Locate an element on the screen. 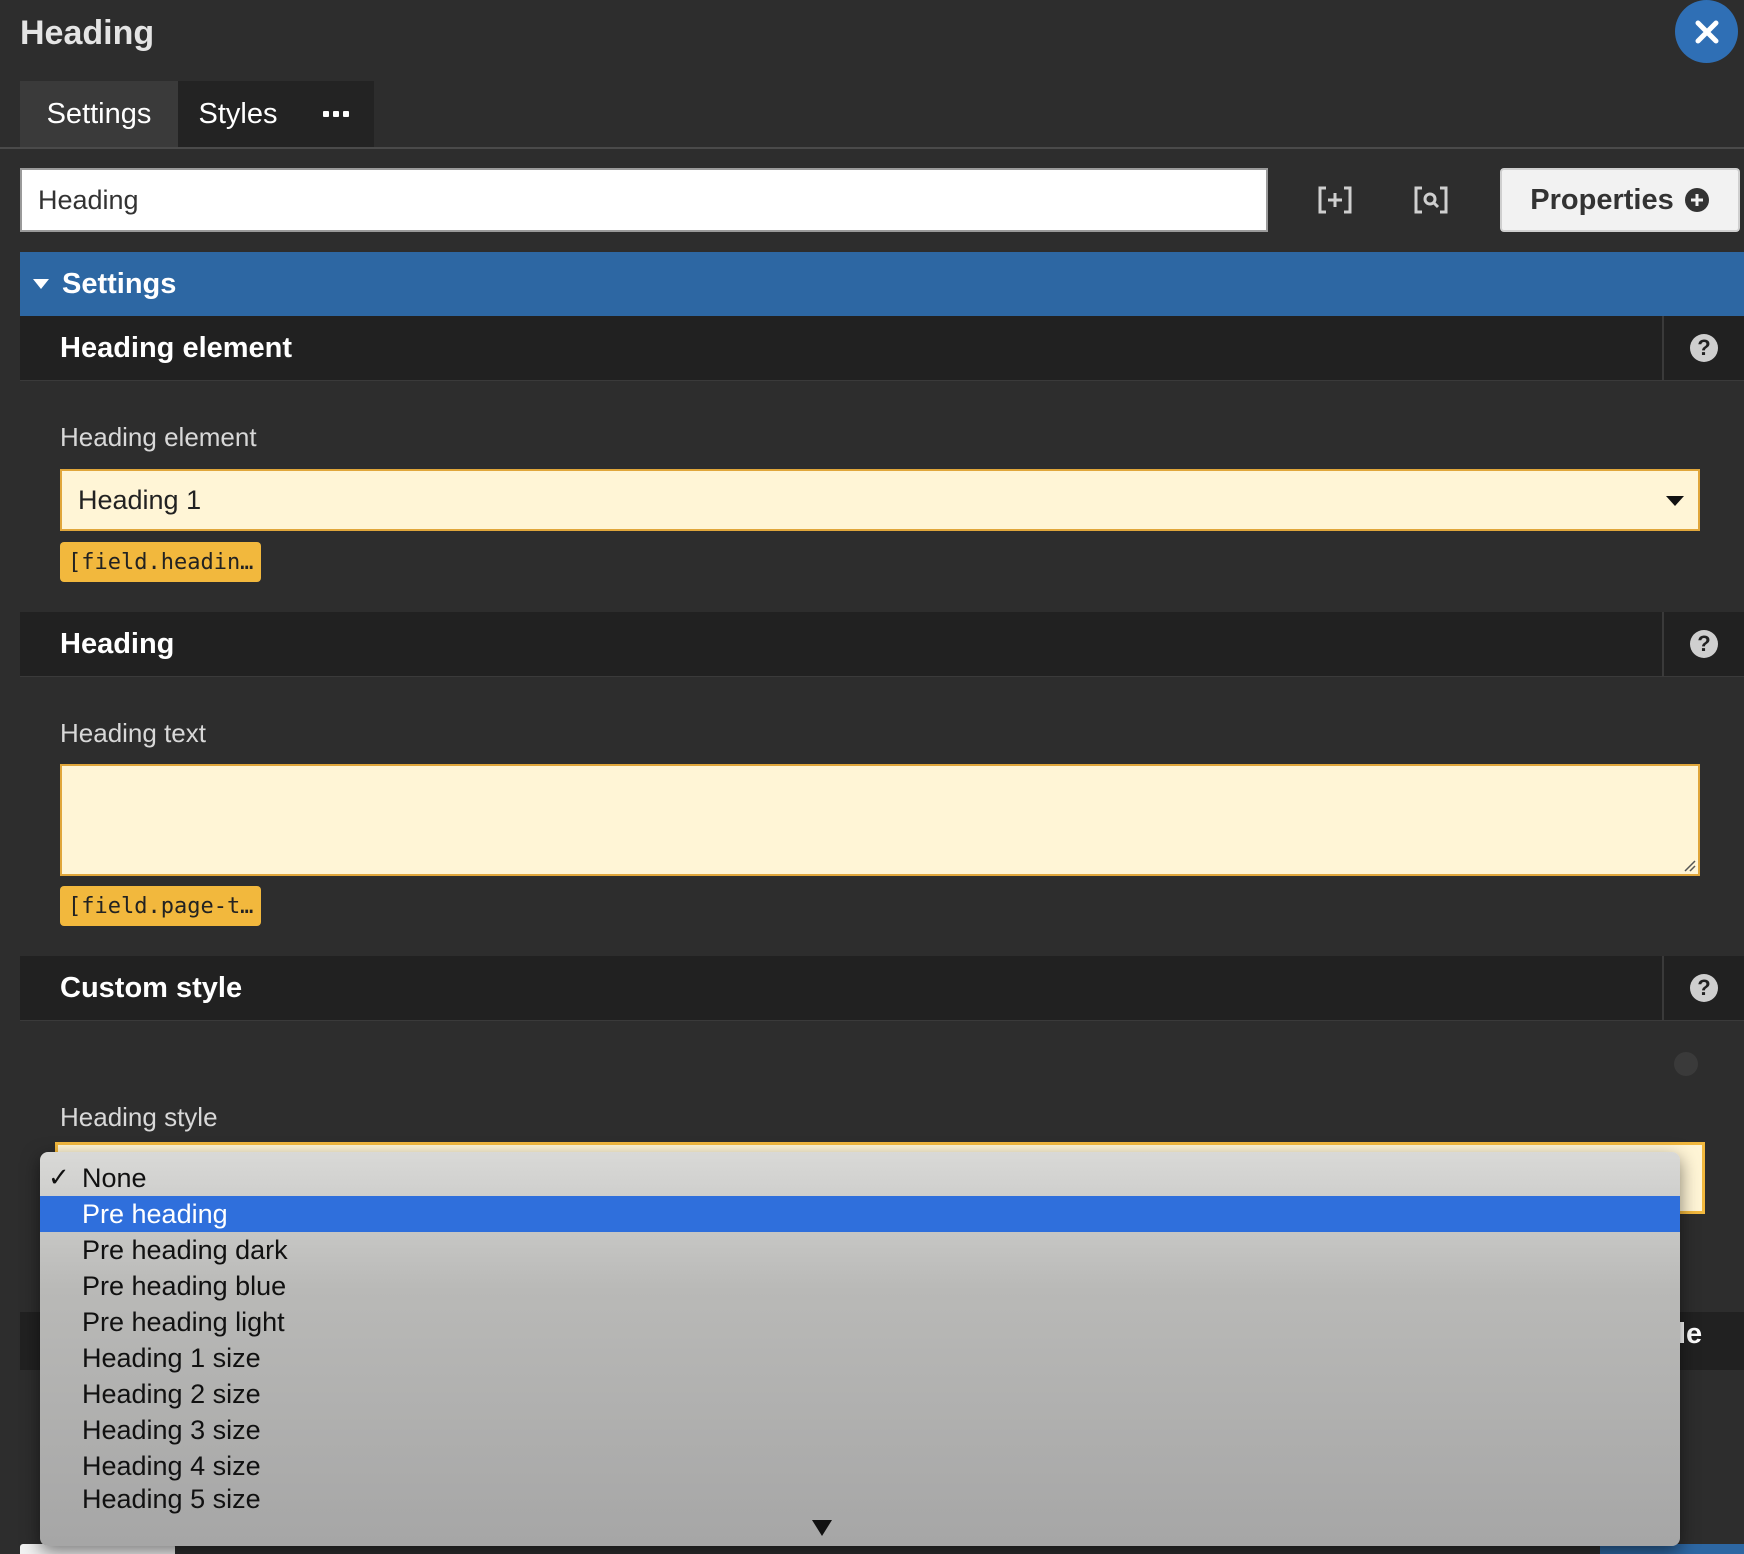  scroll-down-arrow-icon is located at coordinates (822, 1528).